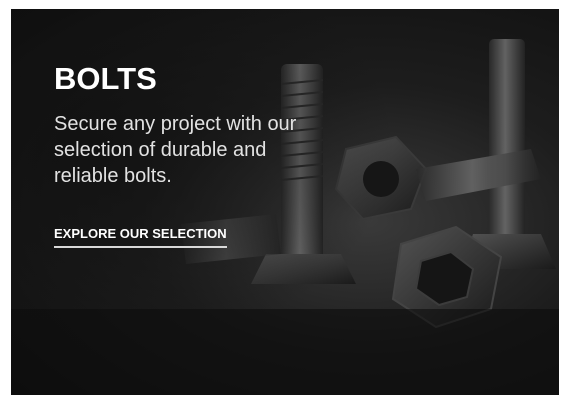  What do you see at coordinates (105, 78) in the screenshot?
I see `card-title: BOLTS` at bounding box center [105, 78].